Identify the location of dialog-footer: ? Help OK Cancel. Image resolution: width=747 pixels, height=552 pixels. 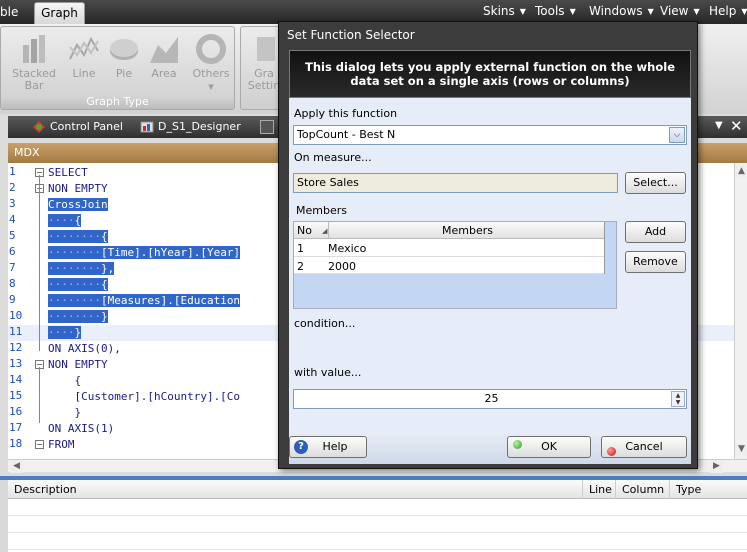
(490, 447).